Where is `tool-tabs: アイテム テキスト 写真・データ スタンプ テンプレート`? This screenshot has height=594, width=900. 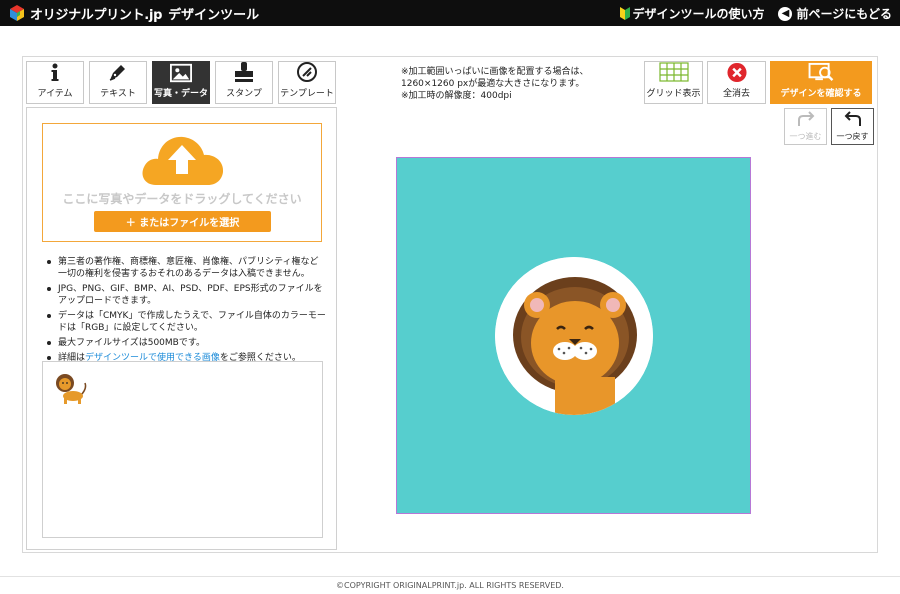
tool-tabs: アイテム テキスト 写真・データ スタンプ テンプレート is located at coordinates (181, 82).